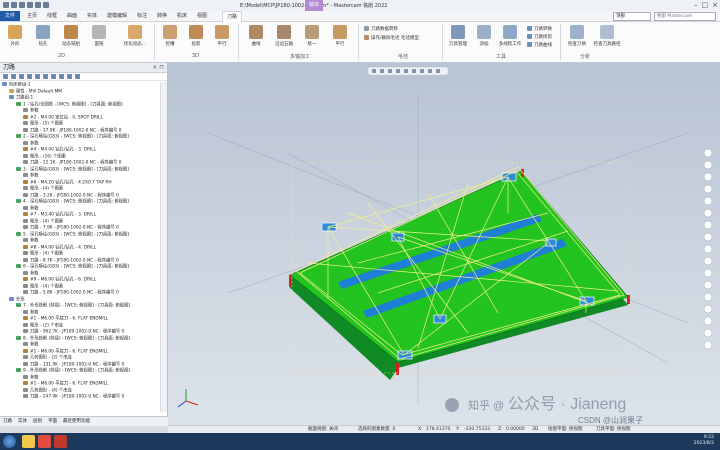 This screenshot has width=720, height=450. I want to click on select-all-icon, so click(5, 76).